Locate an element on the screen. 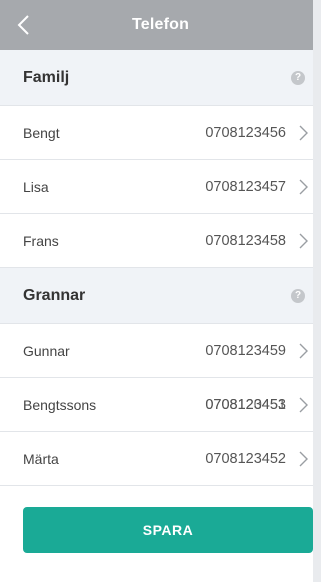 This screenshot has height=582, width=321. contact-row: Bengt 0708123456 is located at coordinates (160, 133).